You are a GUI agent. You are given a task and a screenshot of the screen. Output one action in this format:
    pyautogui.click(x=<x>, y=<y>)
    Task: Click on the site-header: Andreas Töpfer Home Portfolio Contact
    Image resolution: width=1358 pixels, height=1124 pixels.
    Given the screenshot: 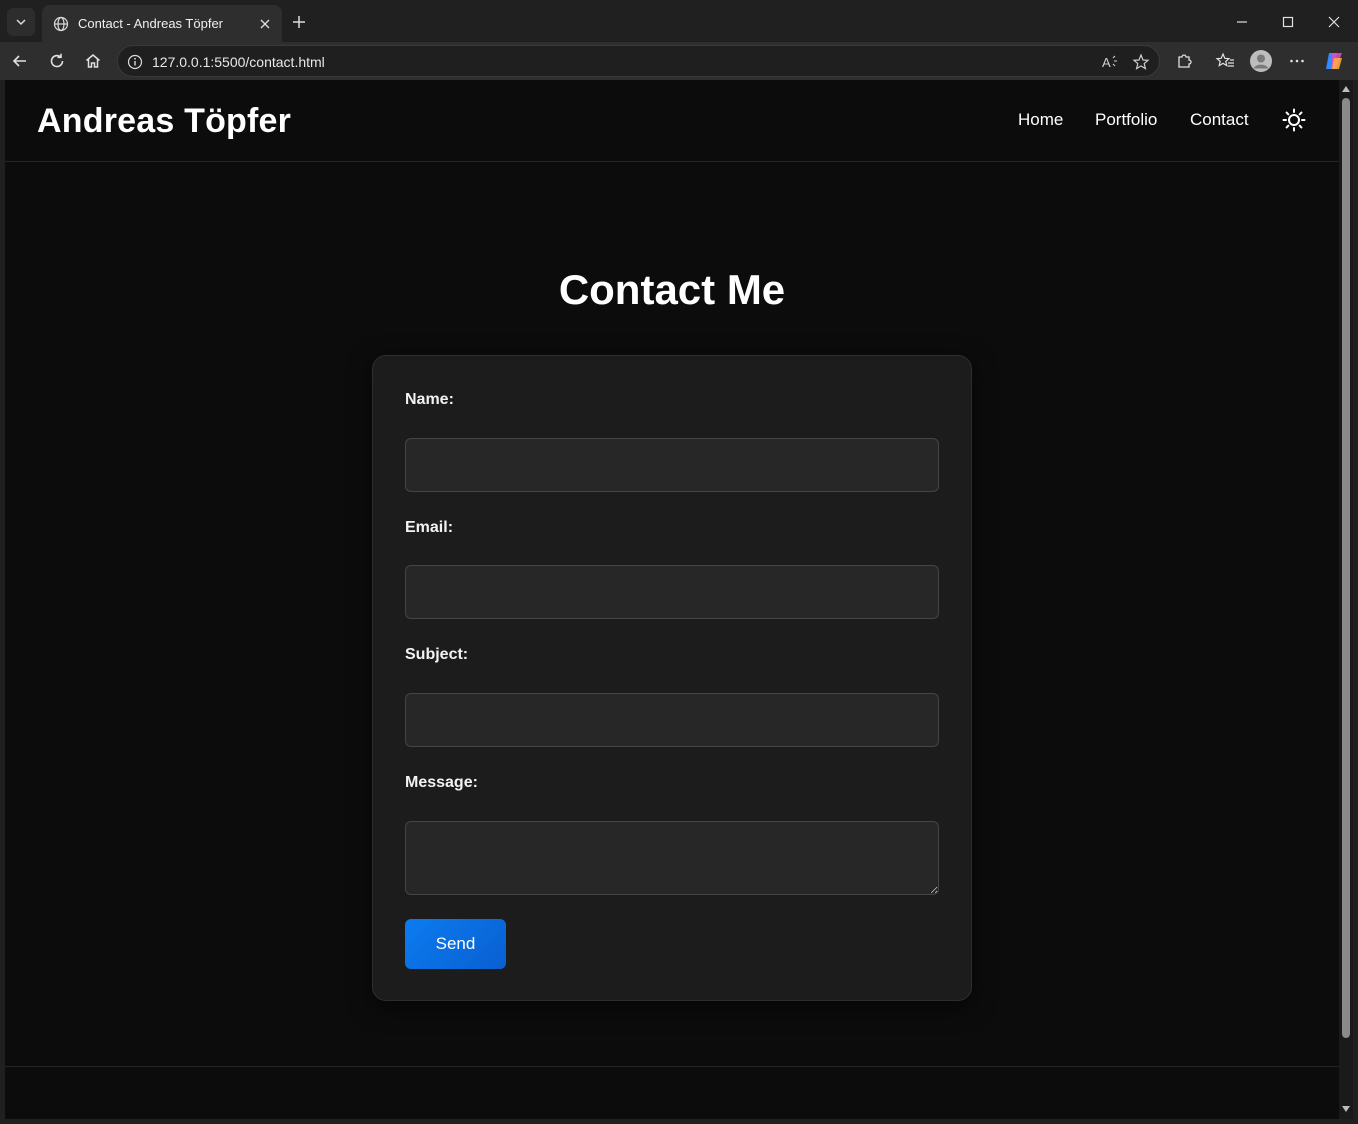 What is the action you would take?
    pyautogui.click(x=672, y=121)
    